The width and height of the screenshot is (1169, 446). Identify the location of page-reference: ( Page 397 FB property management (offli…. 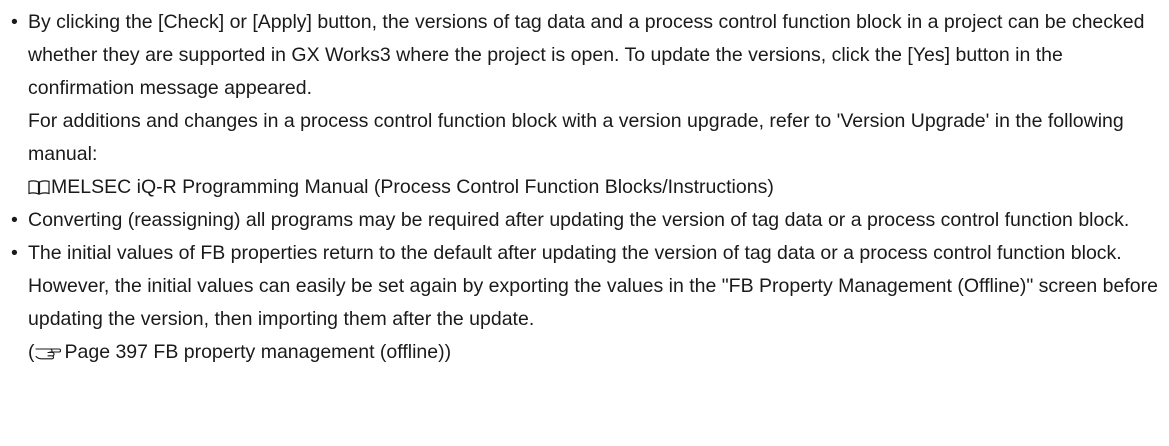
(593, 352).